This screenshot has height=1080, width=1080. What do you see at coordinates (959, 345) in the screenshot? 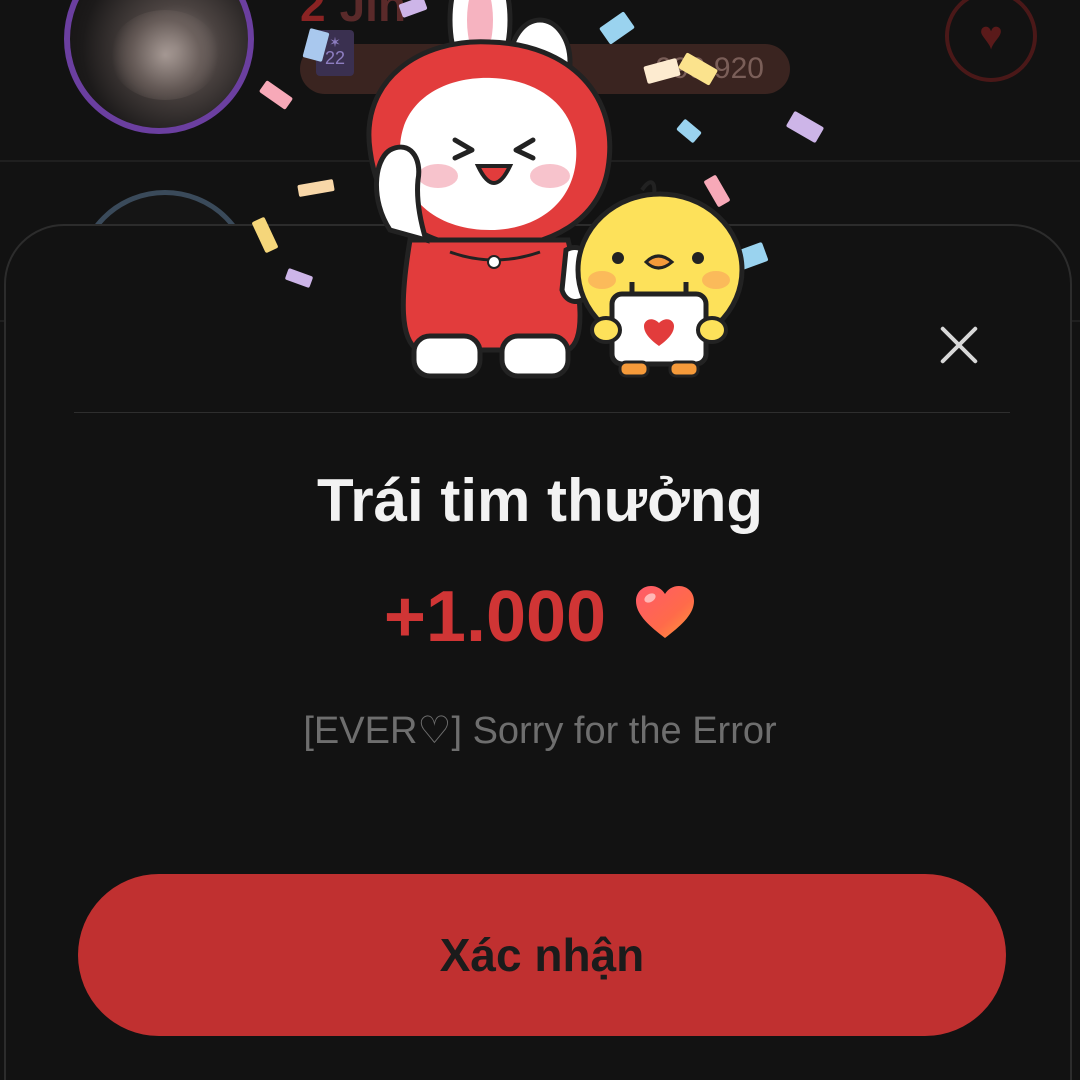
I see `close-icon` at bounding box center [959, 345].